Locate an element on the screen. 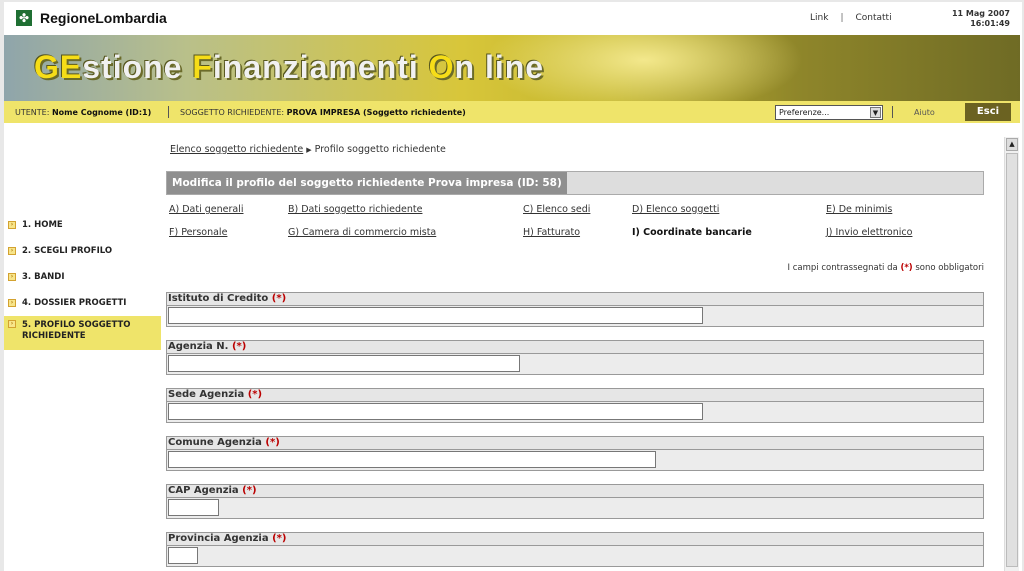  tab-de-minimis: E) De minimis is located at coordinates (859, 209).